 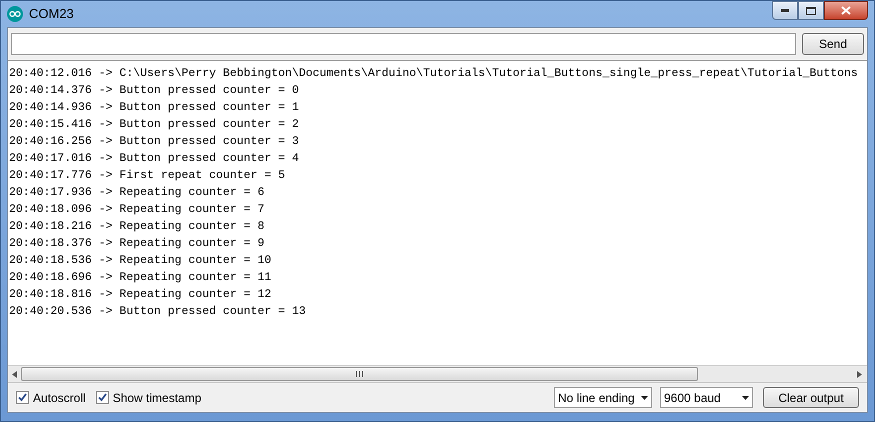 What do you see at coordinates (136, 193) in the screenshot?
I see `output-line: 20:40:17.936 -> Repeating counter = 6` at bounding box center [136, 193].